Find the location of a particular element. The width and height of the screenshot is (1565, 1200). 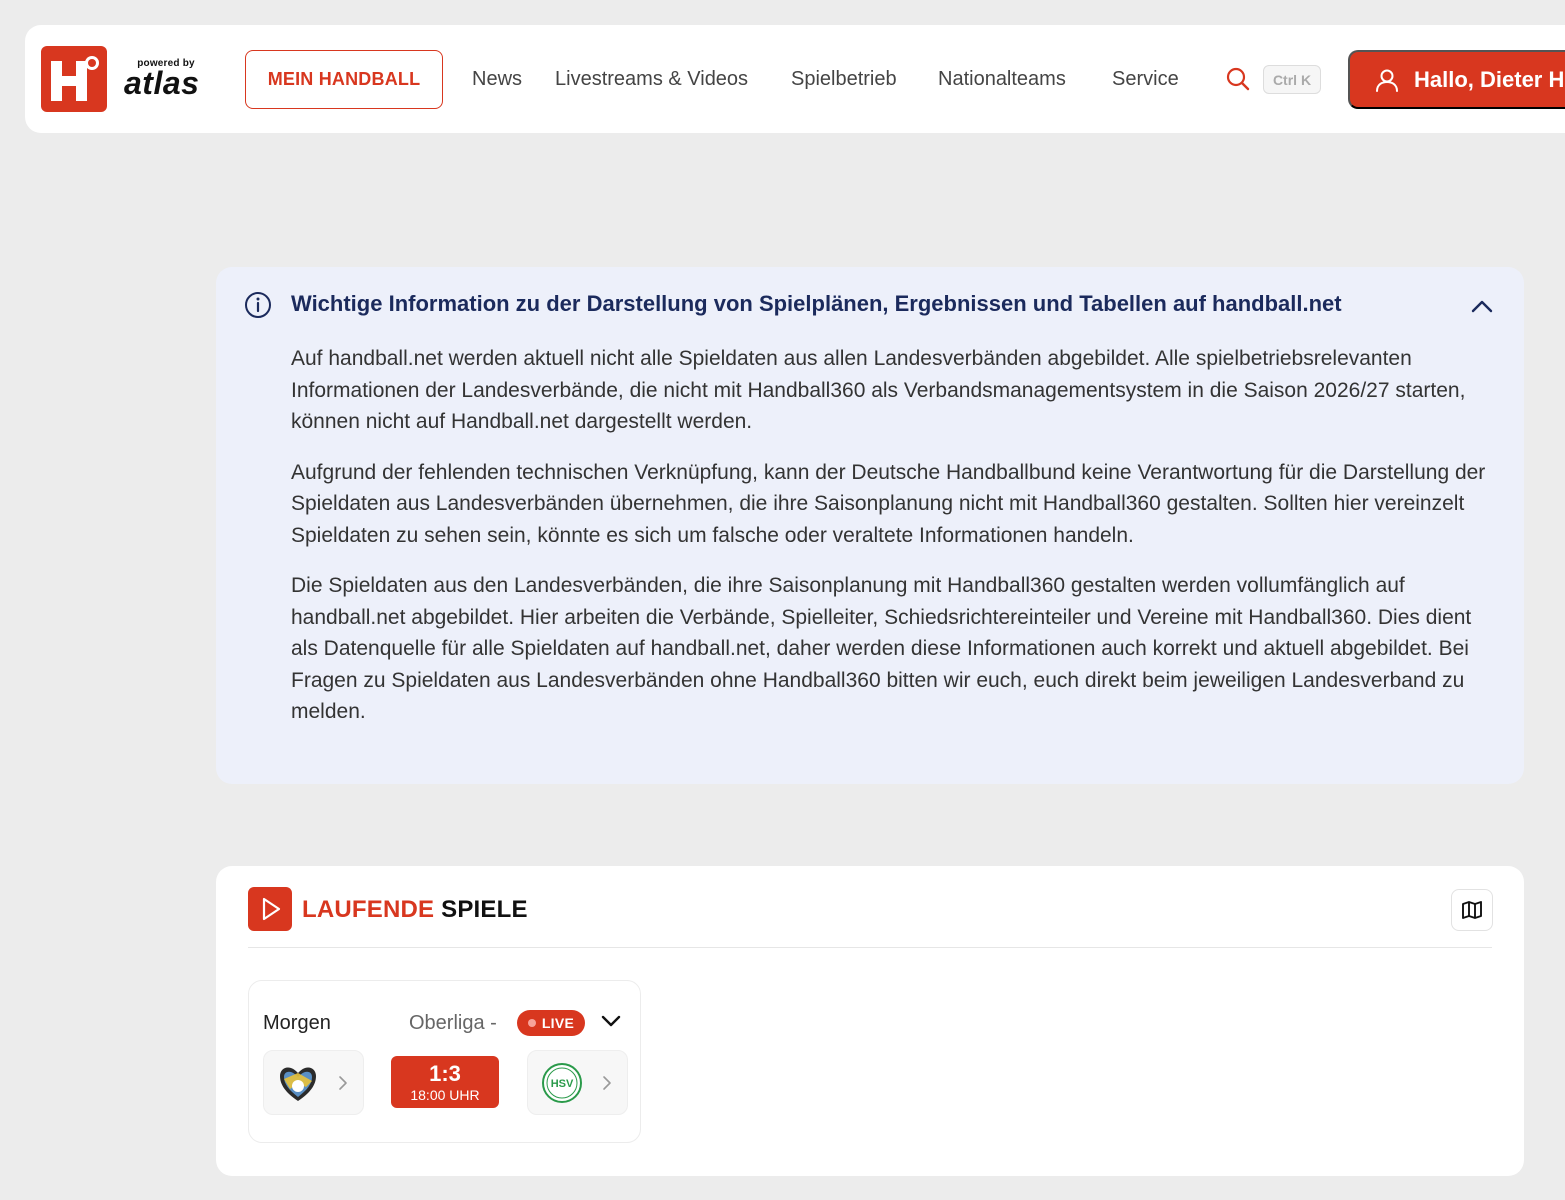

hsv-crest-icon: HSV is located at coordinates (562, 1083).